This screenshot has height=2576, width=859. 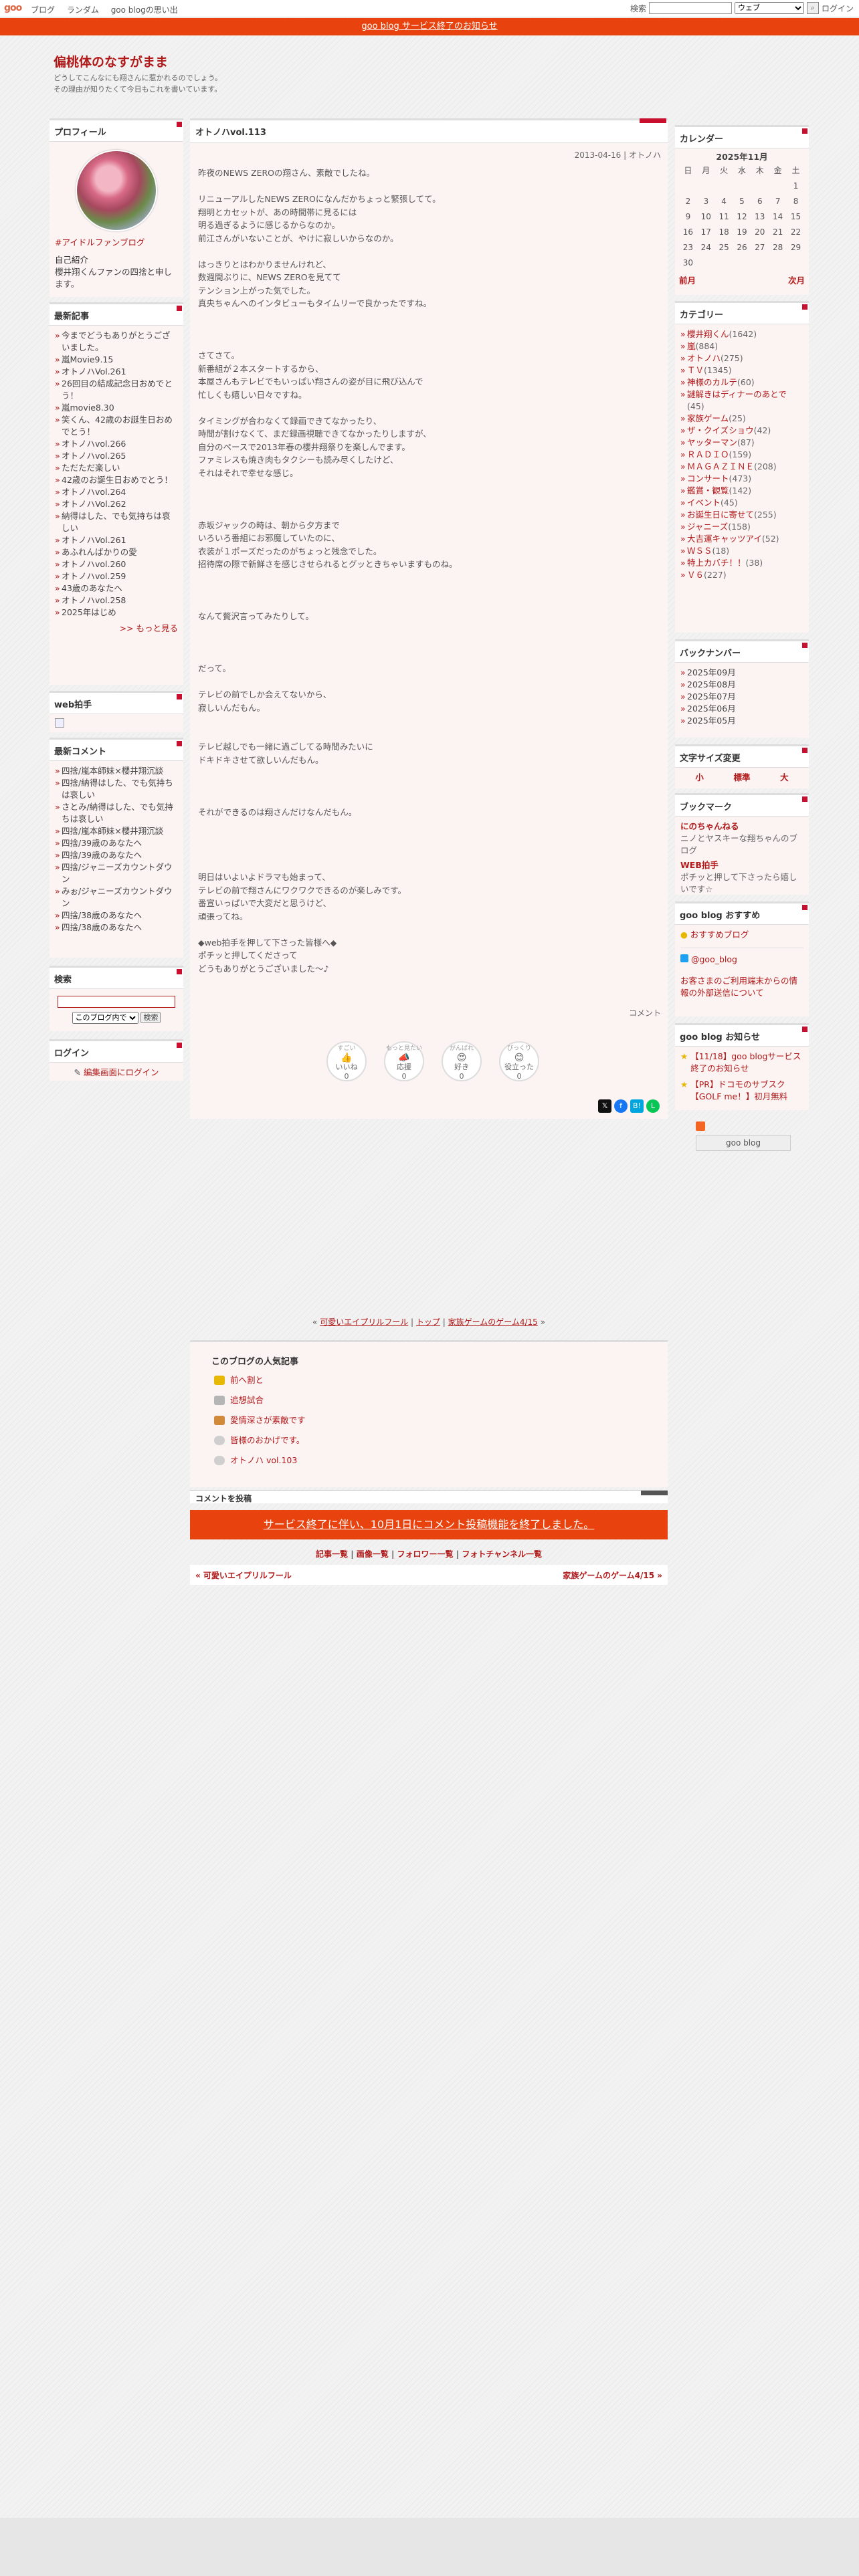 What do you see at coordinates (737, 394) in the screenshot?
I see `category-link: 謎解きはディナーのあとで` at bounding box center [737, 394].